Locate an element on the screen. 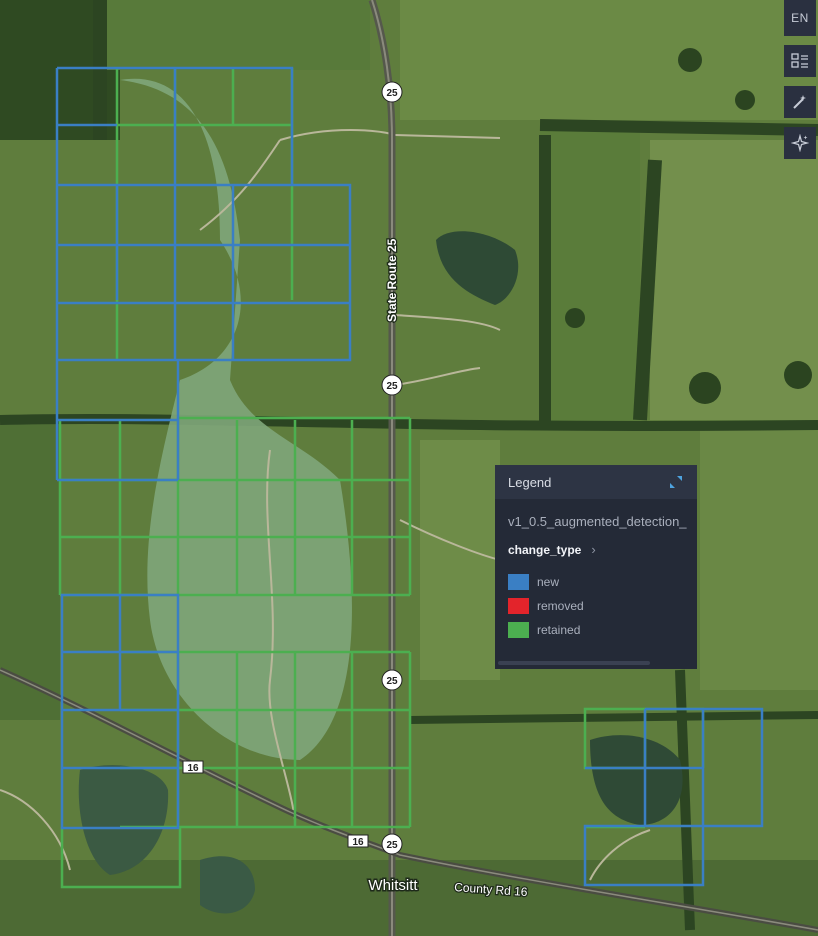 This screenshot has height=936, width=818. layer-list-icon is located at coordinates (799, 60).